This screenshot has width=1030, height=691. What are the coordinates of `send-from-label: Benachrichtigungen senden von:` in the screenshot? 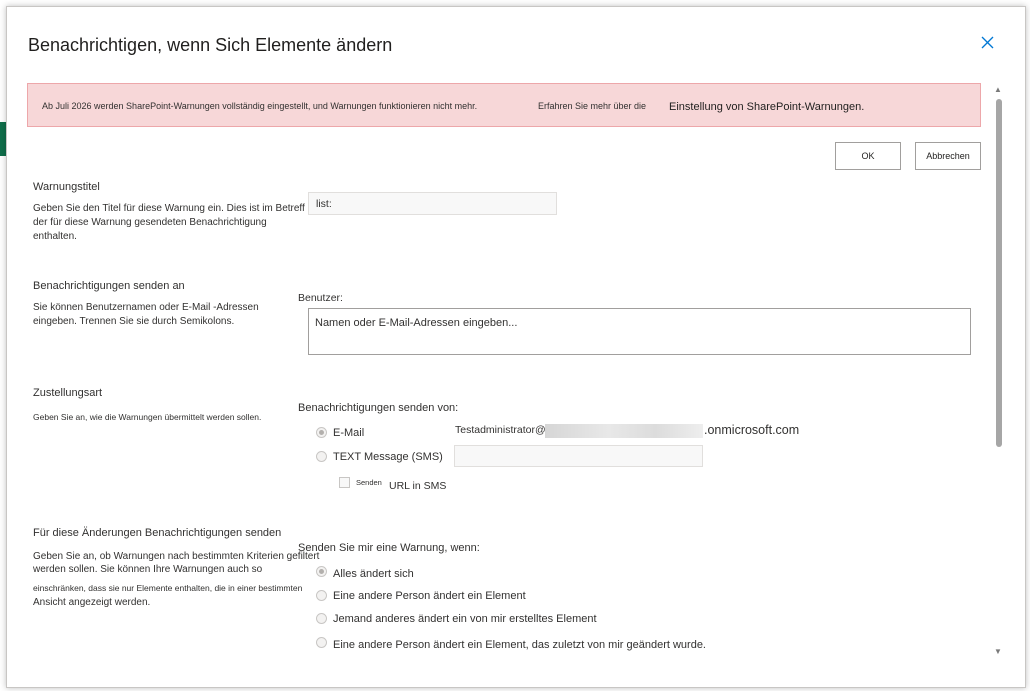 It's located at (378, 408).